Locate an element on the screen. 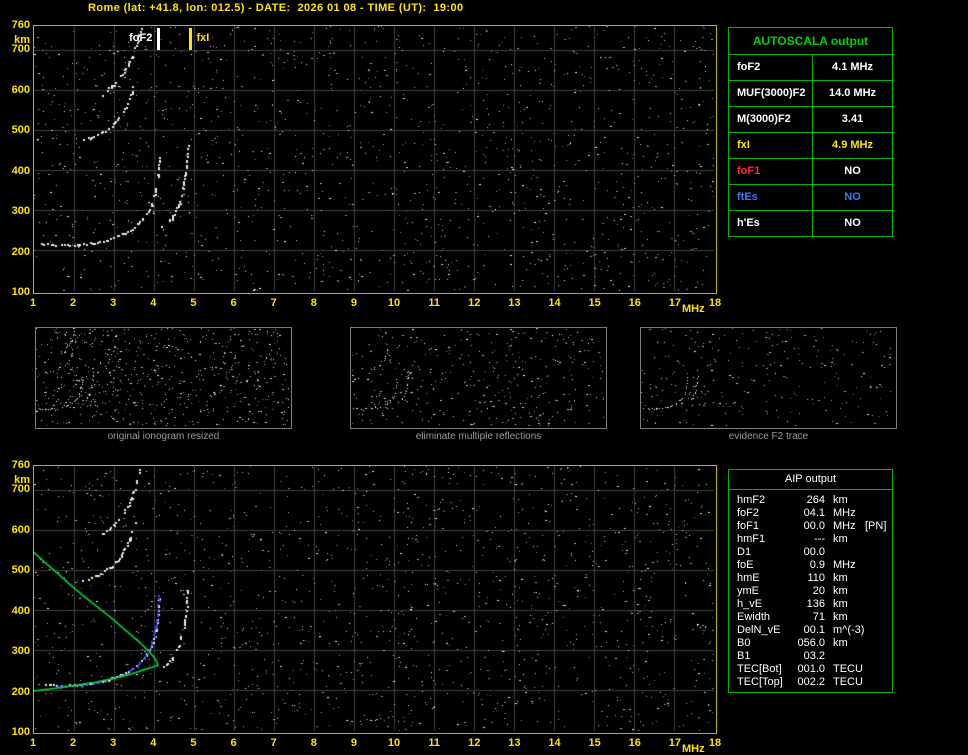  aip-row-value: 002.2 is located at coordinates (811, 682).